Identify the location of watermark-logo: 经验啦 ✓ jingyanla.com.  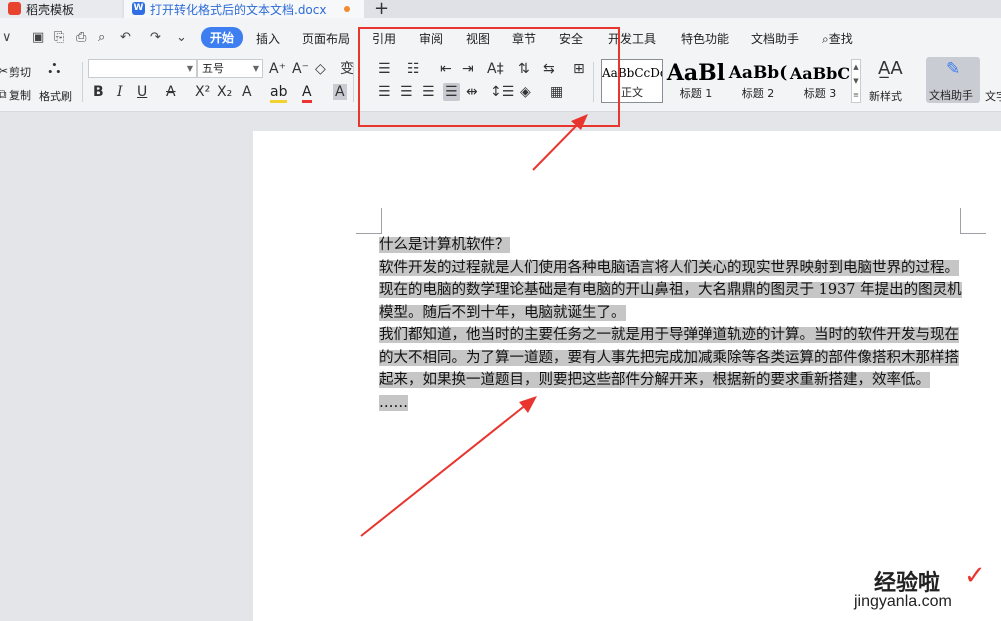
(924, 589).